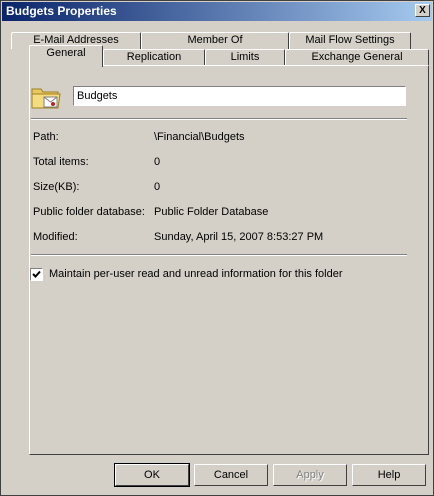 Image resolution: width=434 pixels, height=496 pixels. What do you see at coordinates (211, 212) in the screenshot?
I see `database-value: Public Folder Database` at bounding box center [211, 212].